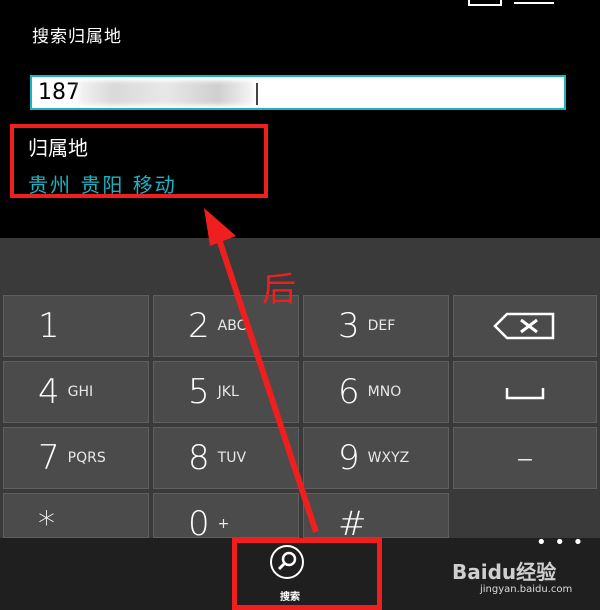 The image size is (600, 610). I want to click on key-letters: PQRS, so click(86, 458).